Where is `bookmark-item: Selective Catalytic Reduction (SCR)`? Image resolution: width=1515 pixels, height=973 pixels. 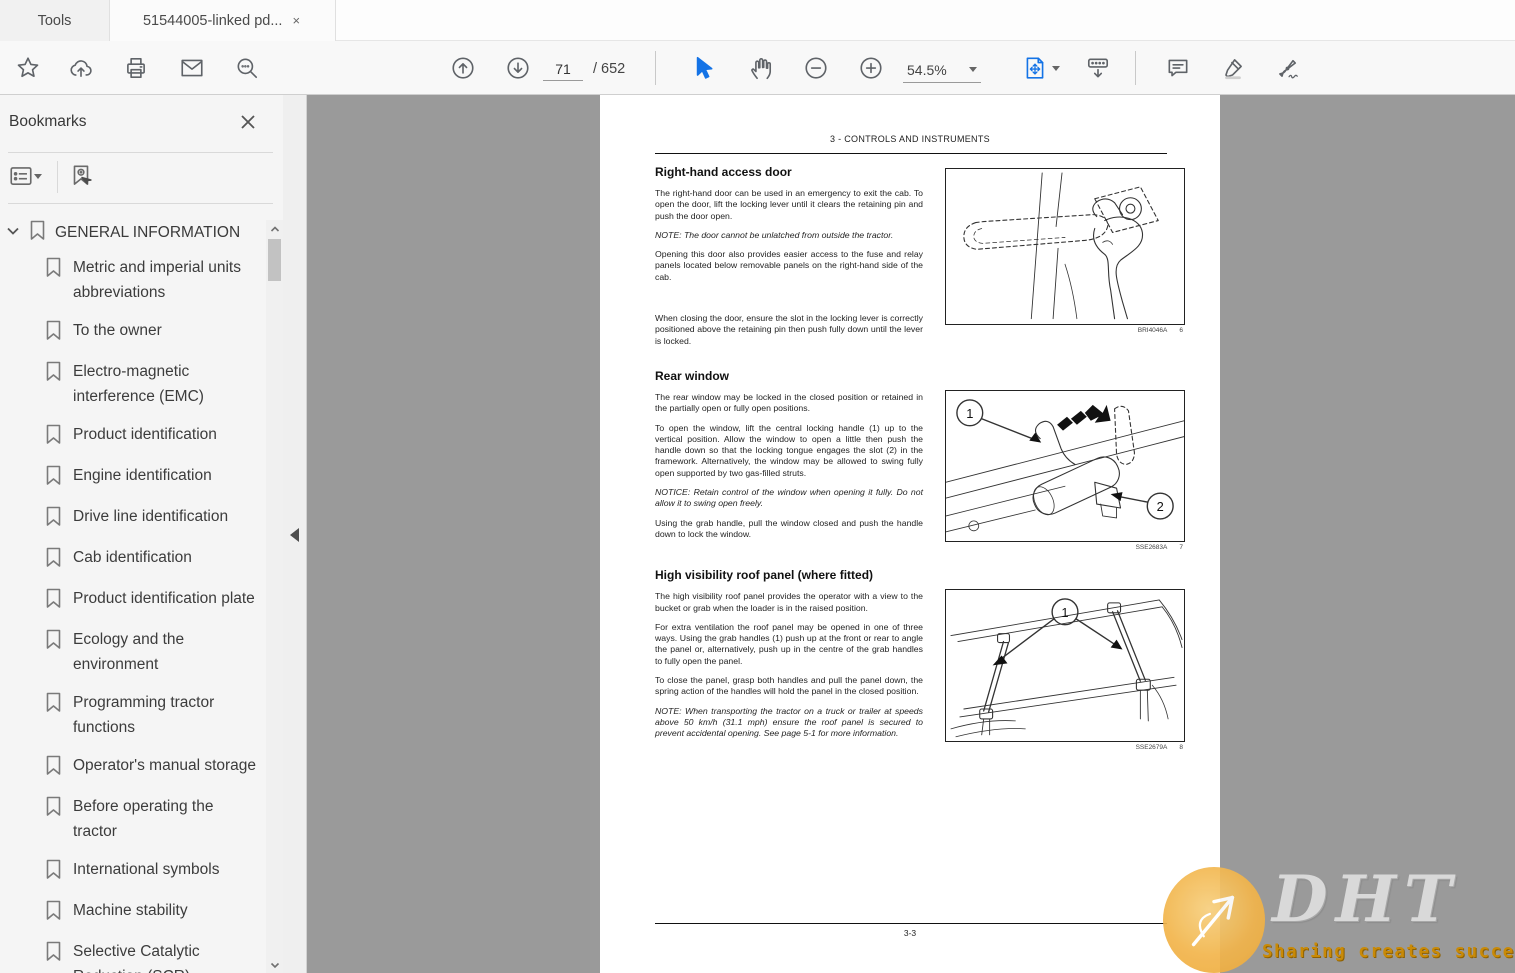 bookmark-item: Selective Catalytic Reduction (SCR) is located at coordinates (132, 956).